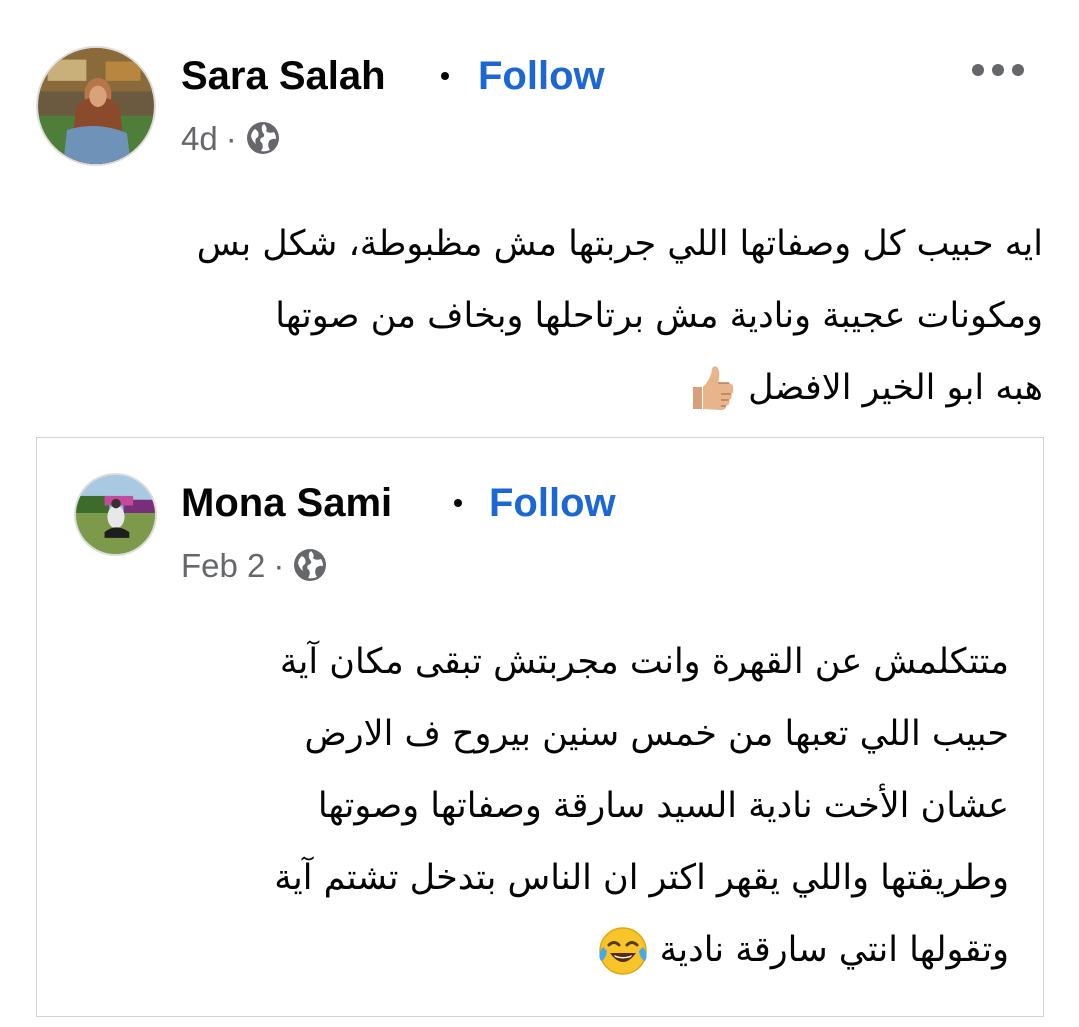 The image size is (1079, 1027). I want to click on avatar-photo, so click(96, 106).